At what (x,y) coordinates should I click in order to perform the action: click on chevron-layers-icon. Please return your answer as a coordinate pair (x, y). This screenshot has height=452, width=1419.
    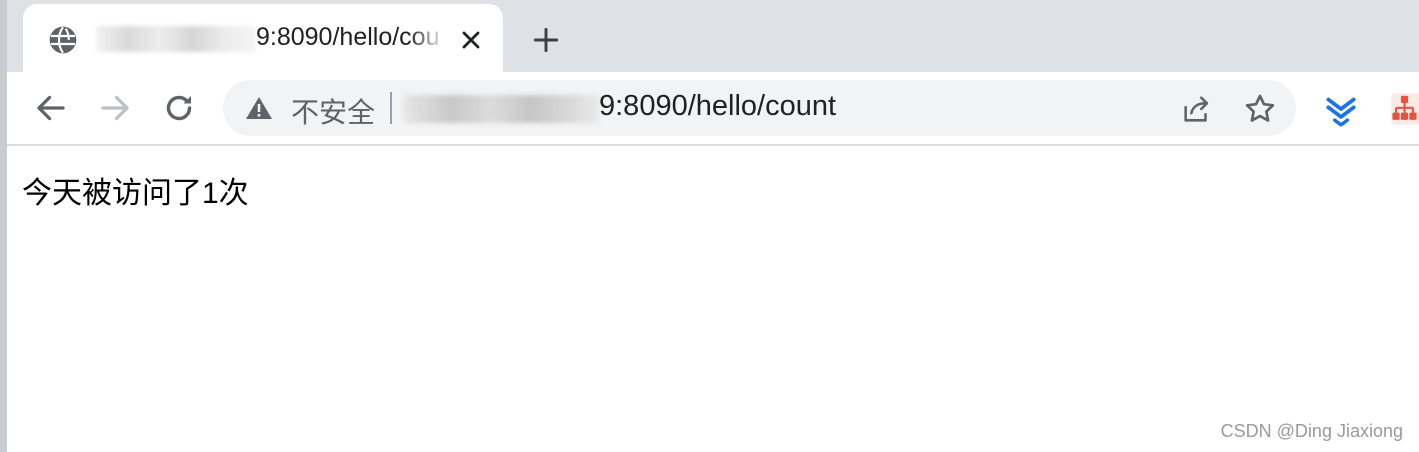
    Looking at the image, I should click on (1341, 109).